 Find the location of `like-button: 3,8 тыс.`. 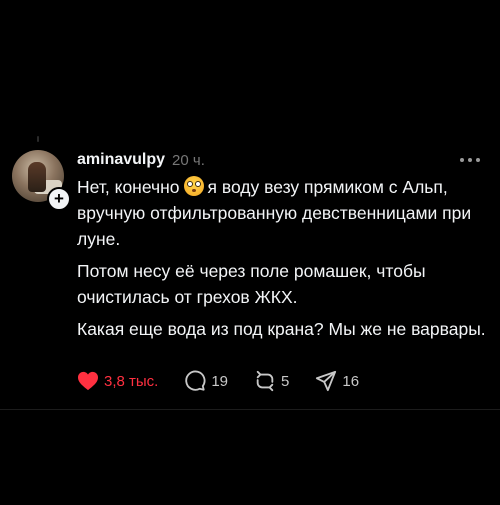

like-button: 3,8 тыс. is located at coordinates (117, 381).